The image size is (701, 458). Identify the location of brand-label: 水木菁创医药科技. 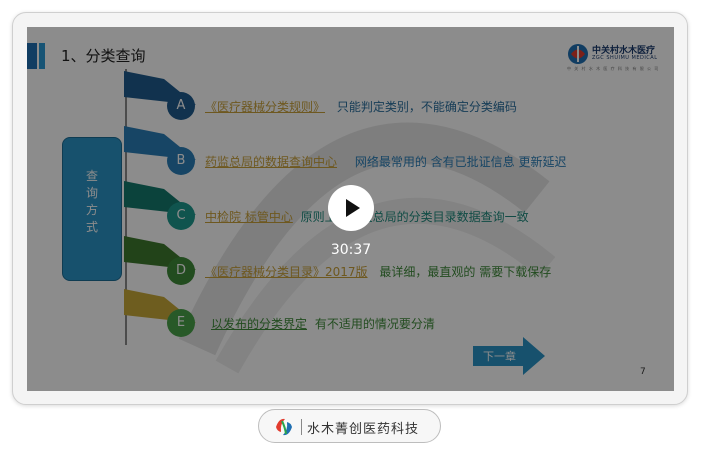
(363, 429).